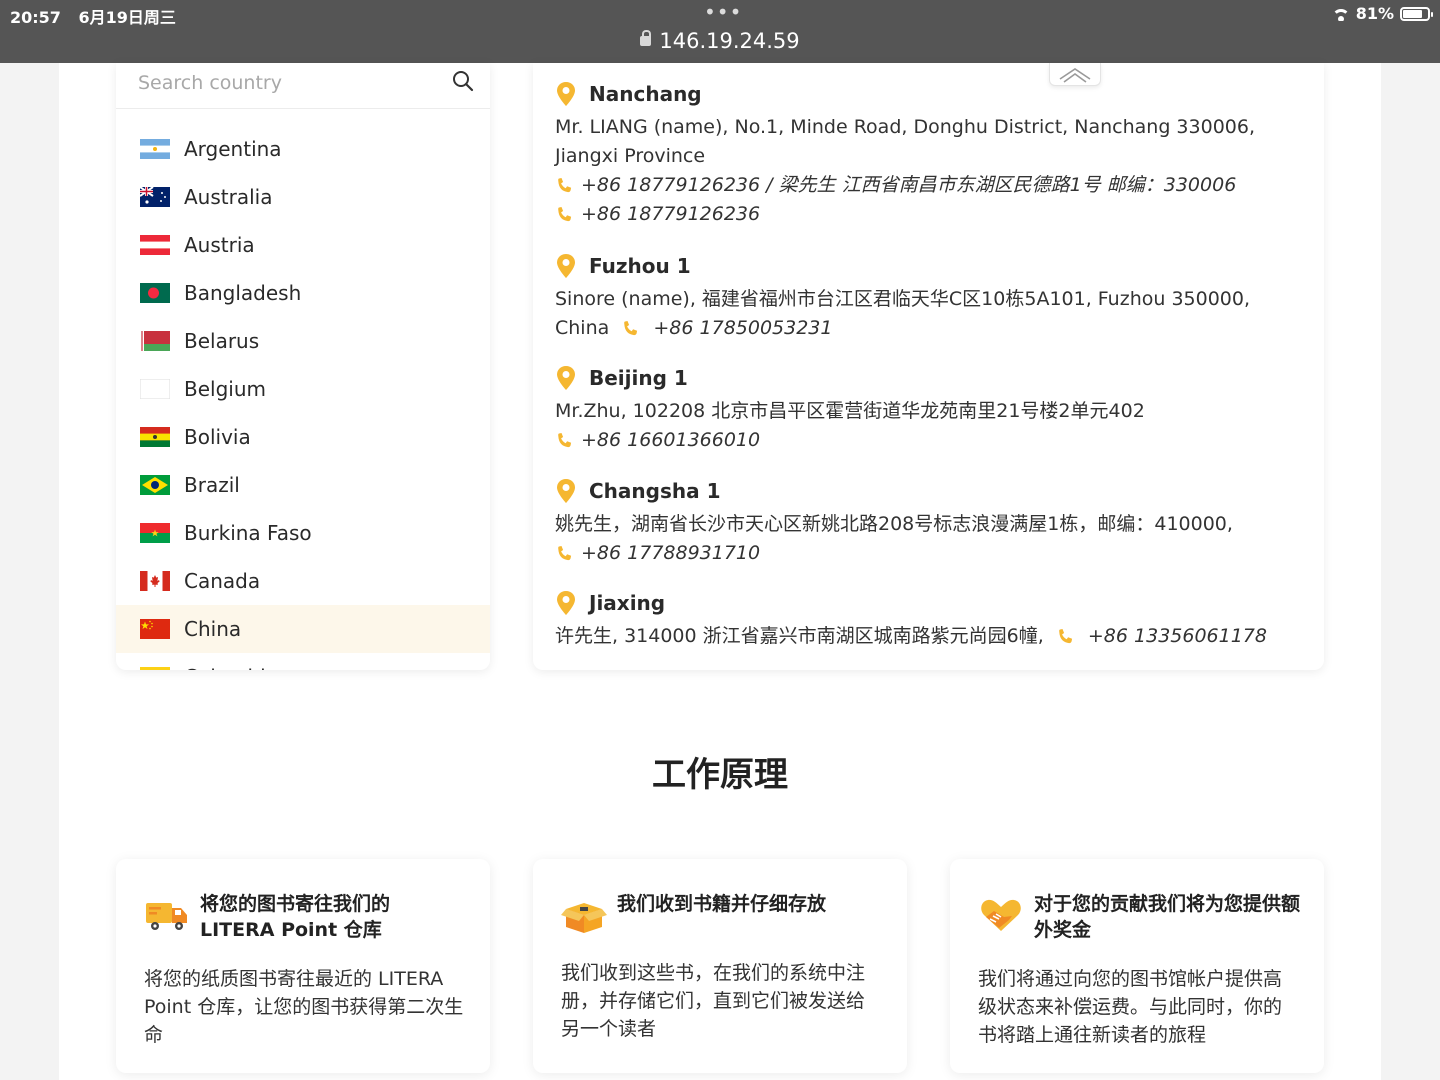  Describe the element at coordinates (729, 41) in the screenshot. I see `url-text: 146.19.24.59` at that location.